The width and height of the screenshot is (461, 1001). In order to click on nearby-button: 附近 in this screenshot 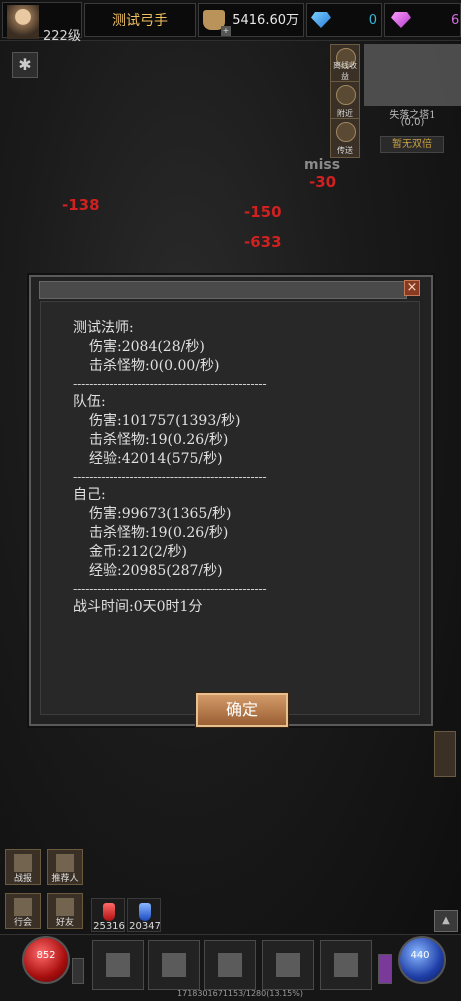, I will do `click(345, 101)`.